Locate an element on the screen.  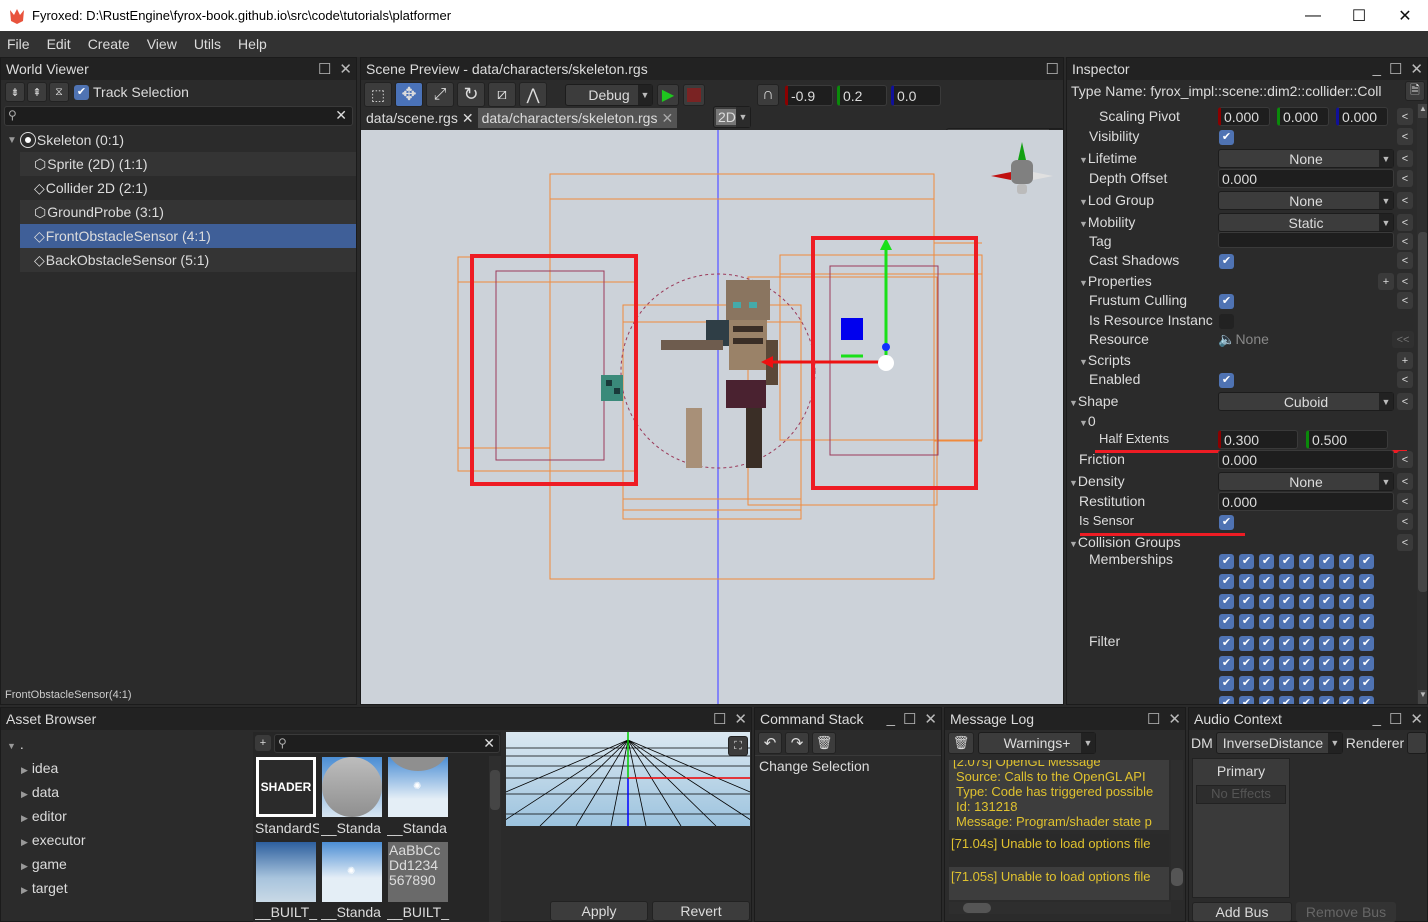
cast-shadows-checkbox: ✔ is located at coordinates (1226, 261).